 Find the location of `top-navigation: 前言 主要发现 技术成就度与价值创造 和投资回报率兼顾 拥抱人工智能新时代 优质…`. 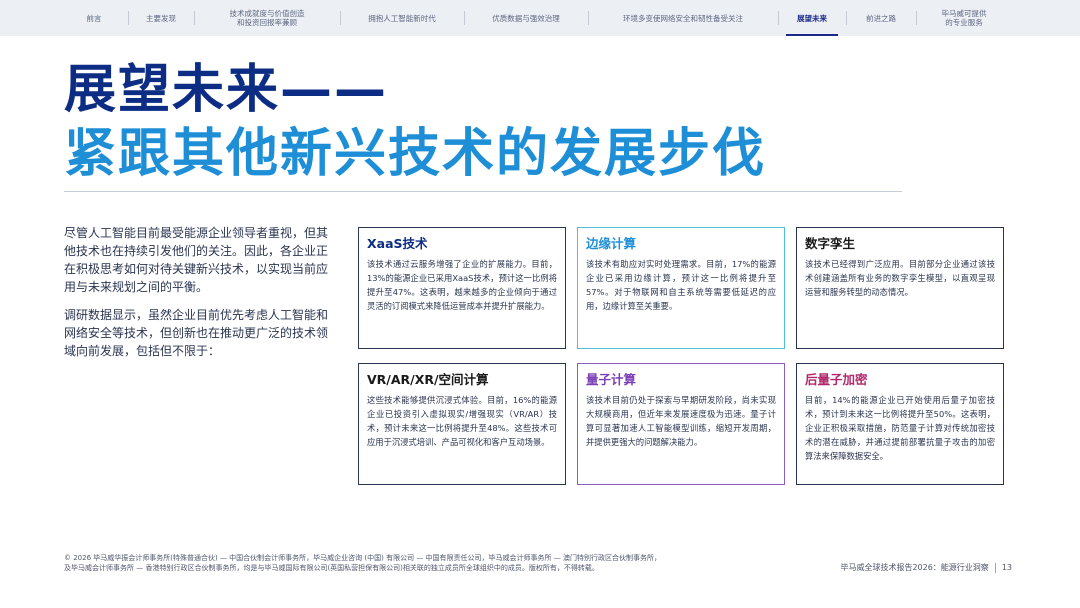

top-navigation: 前言 主要发现 技术成就度与价值创造 和投资回报率兼顾 拥抱人工智能新时代 优质… is located at coordinates (540, 18).